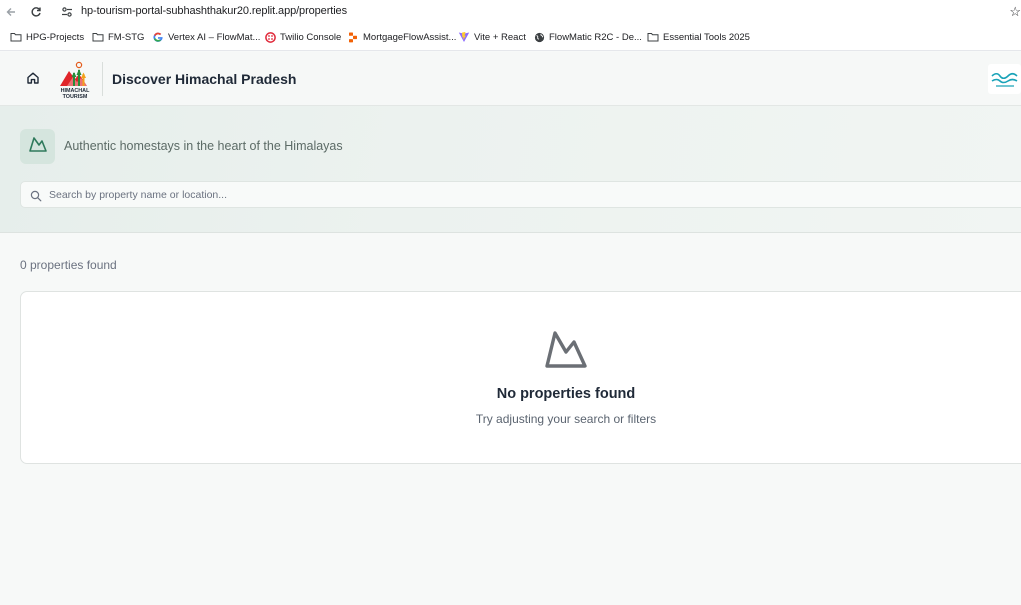  I want to click on partner-logo, so click(1004, 79).